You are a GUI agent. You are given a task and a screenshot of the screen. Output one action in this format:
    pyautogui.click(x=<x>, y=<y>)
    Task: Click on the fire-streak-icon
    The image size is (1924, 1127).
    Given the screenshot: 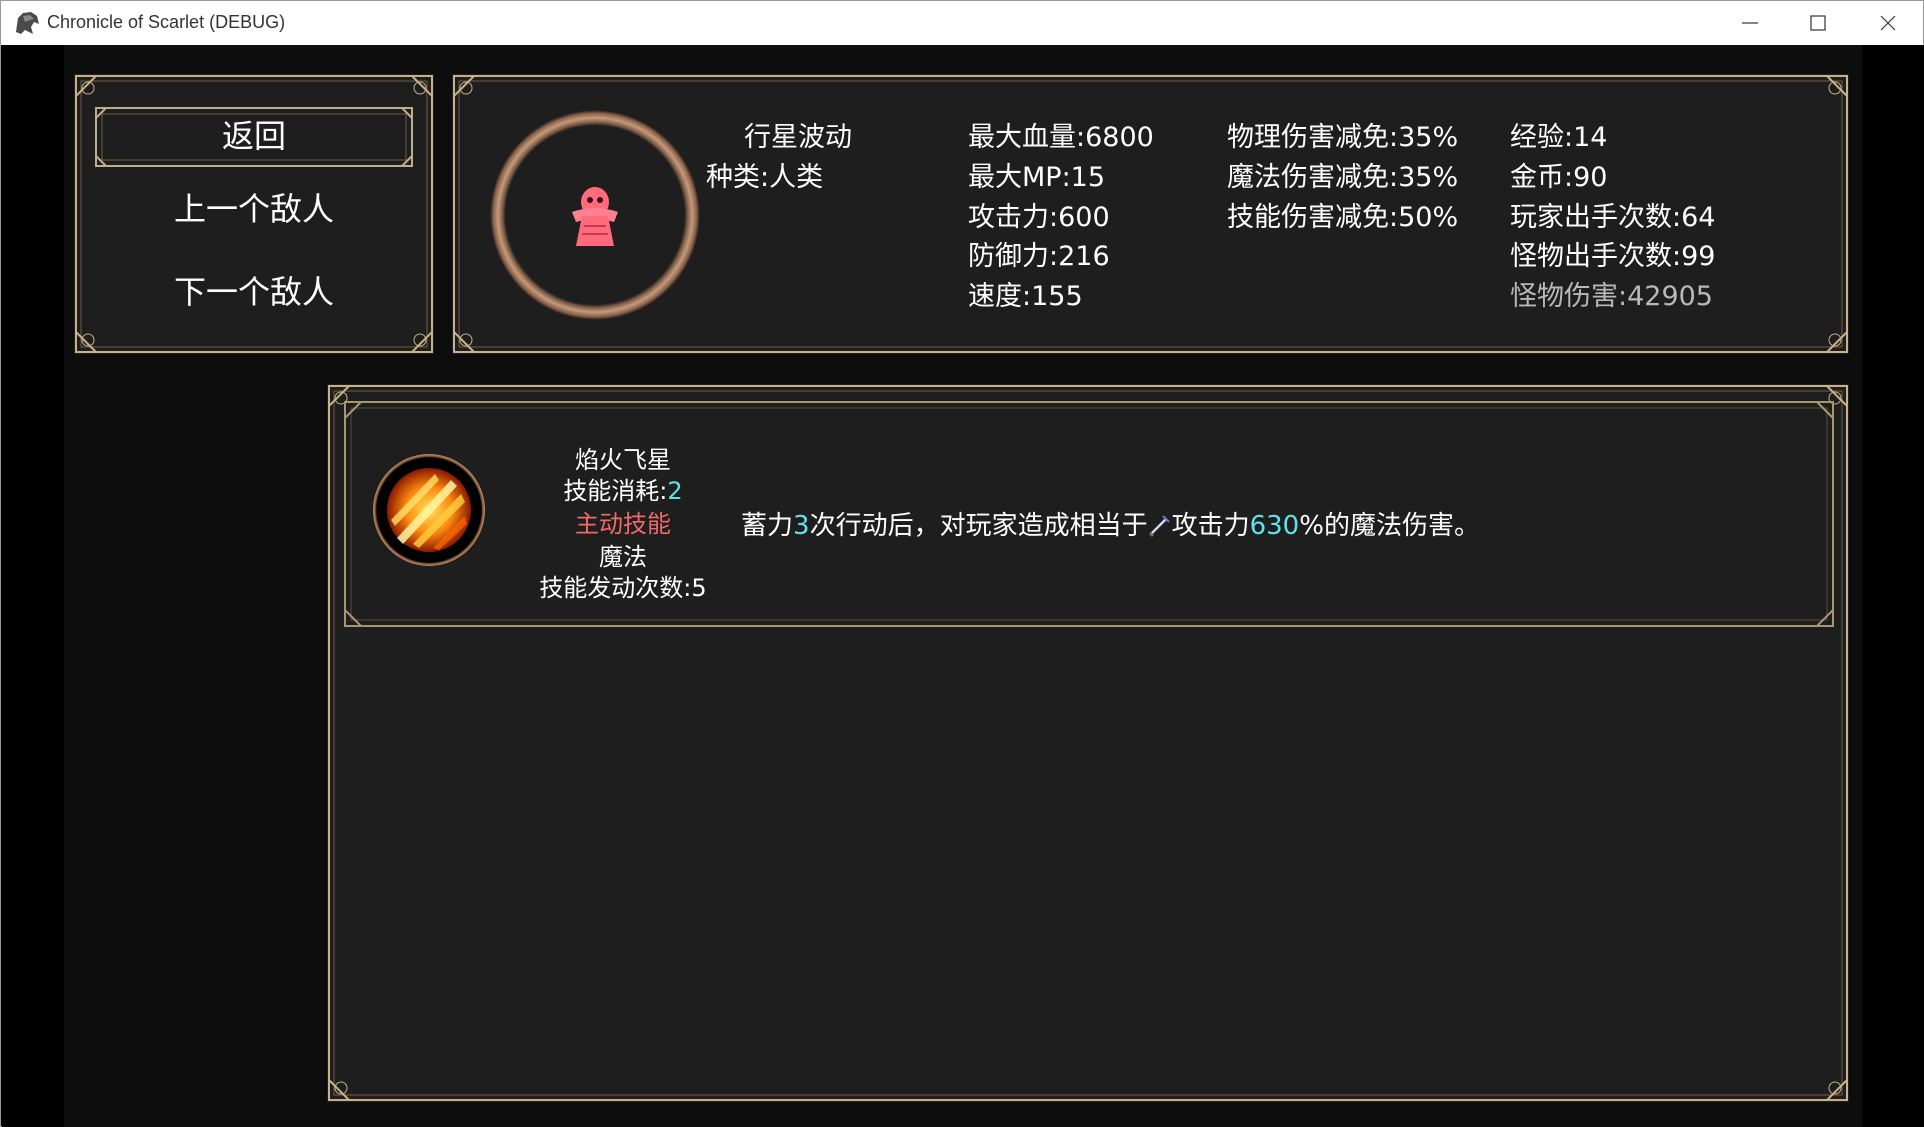 What is the action you would take?
    pyautogui.click(x=429, y=510)
    